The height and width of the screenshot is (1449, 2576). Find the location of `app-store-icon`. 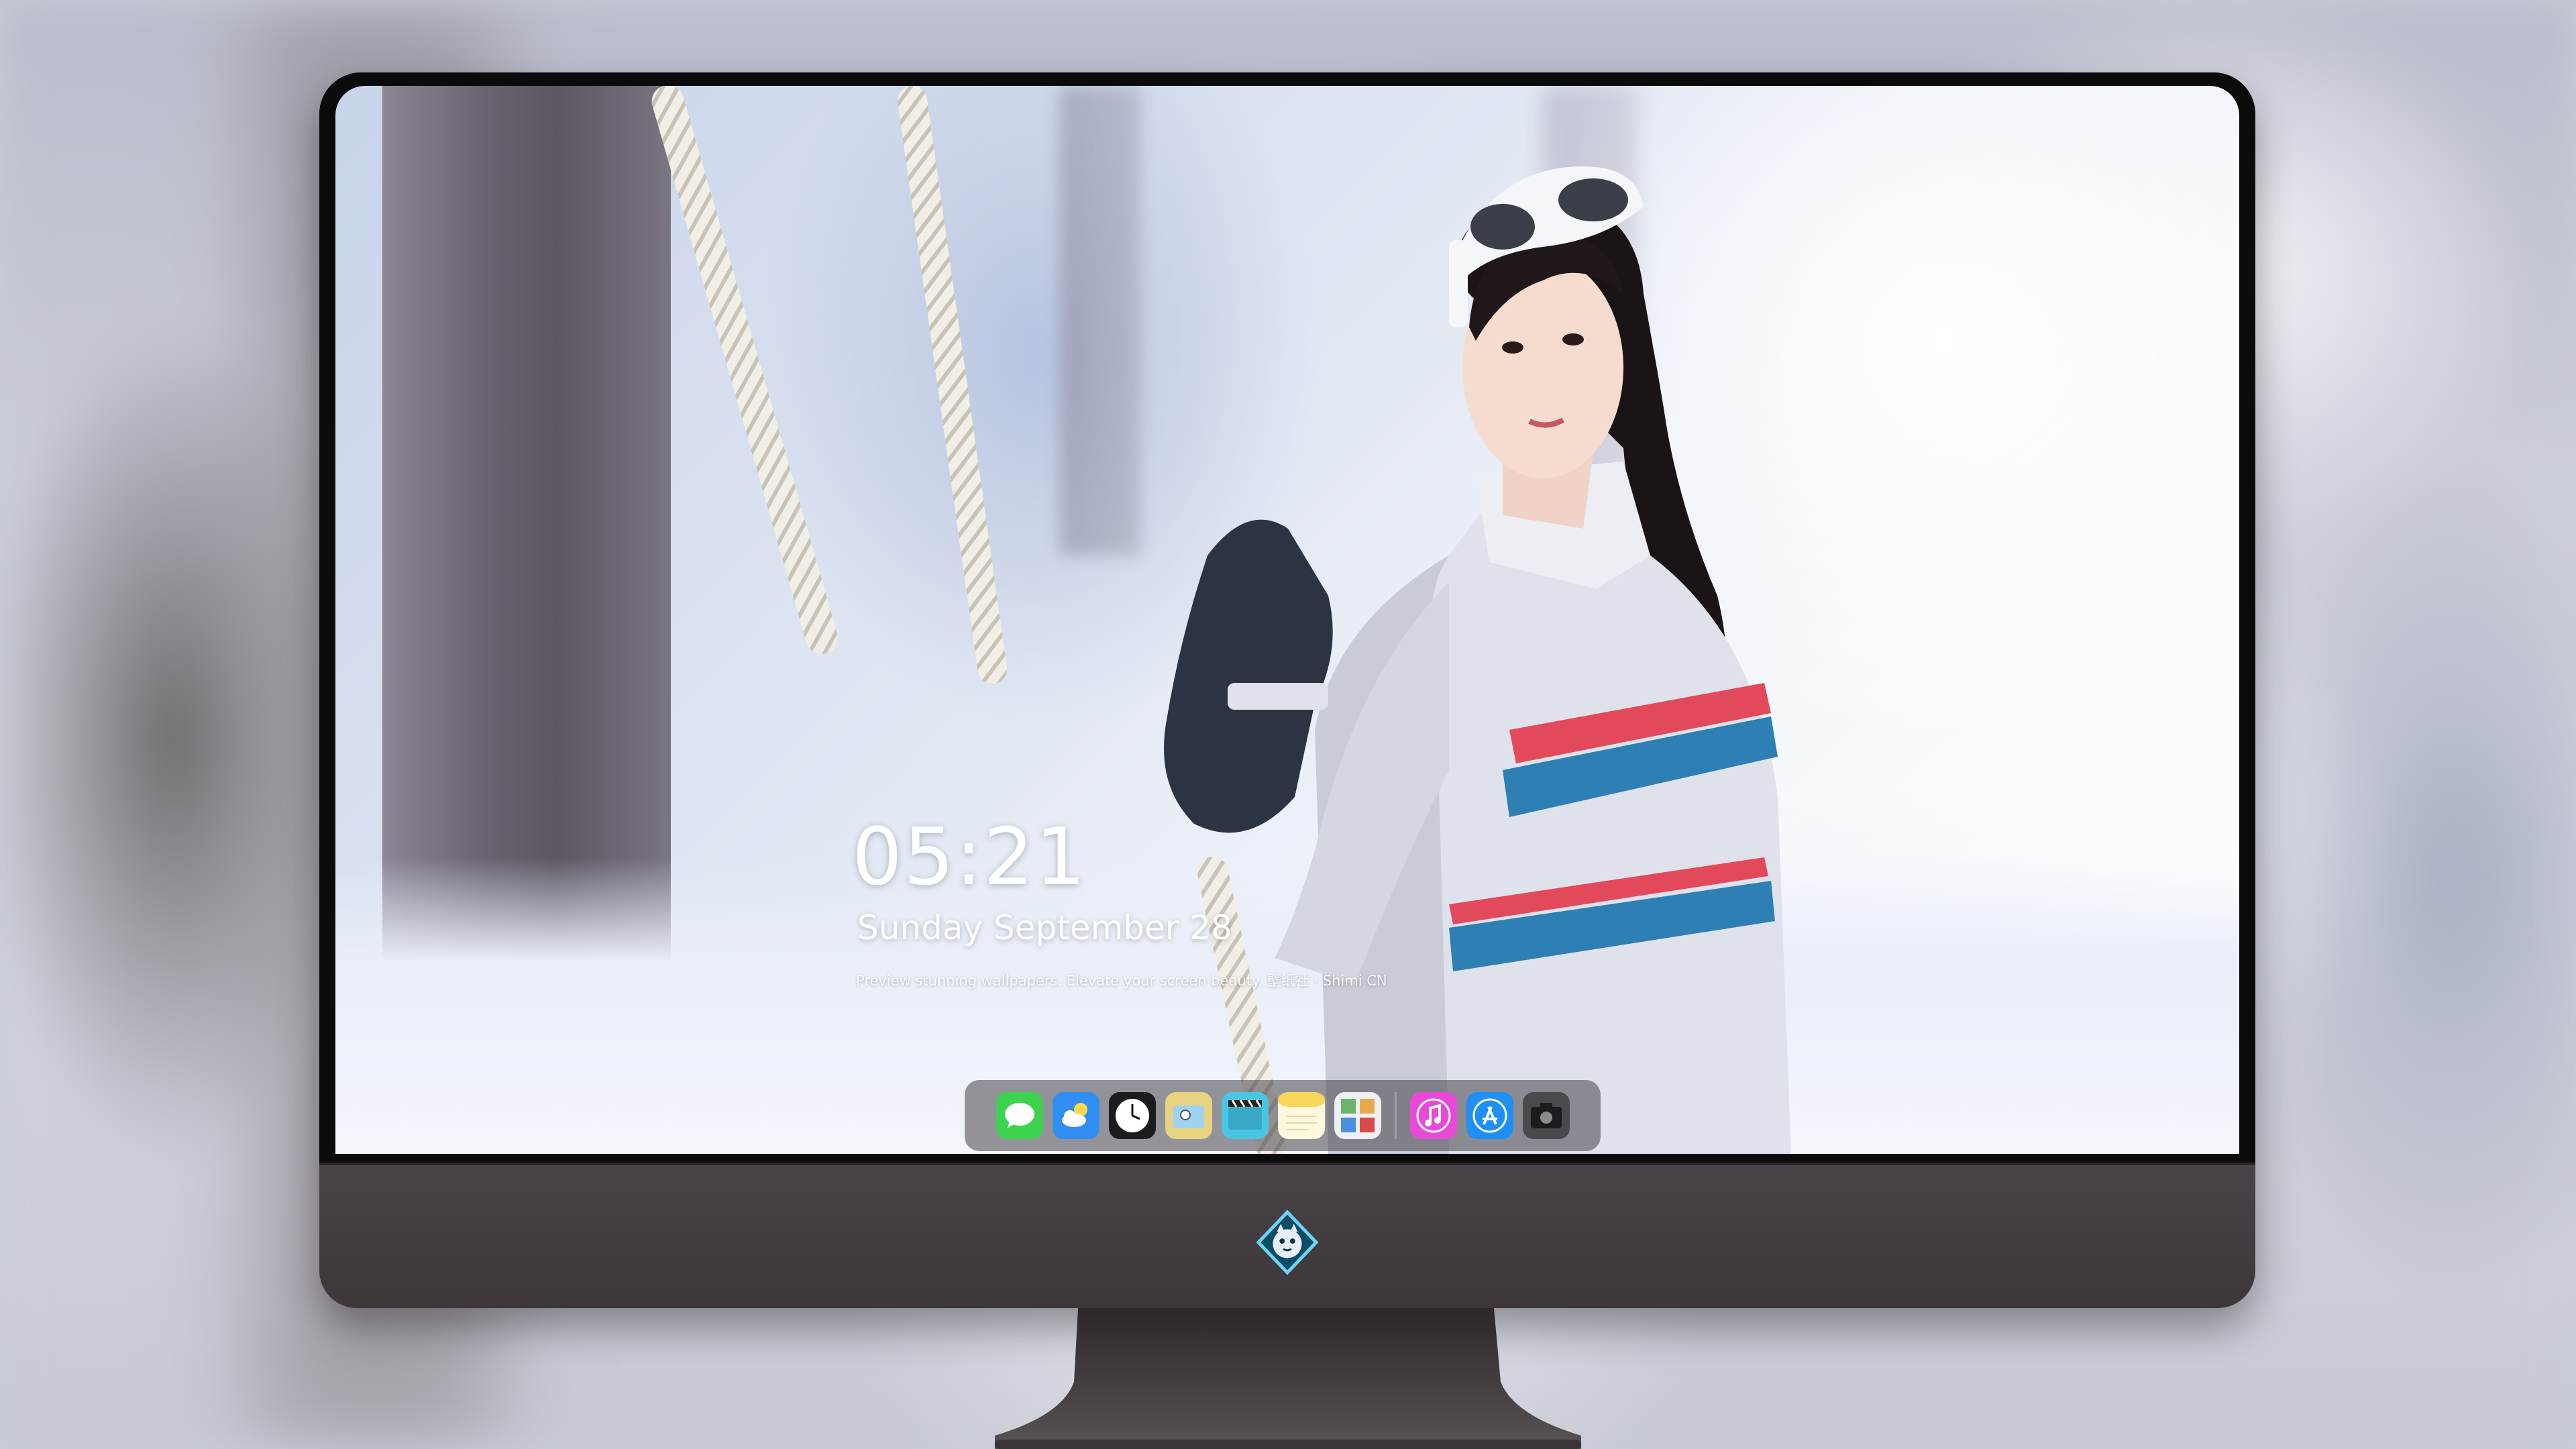

app-store-icon is located at coordinates (1489, 1115).